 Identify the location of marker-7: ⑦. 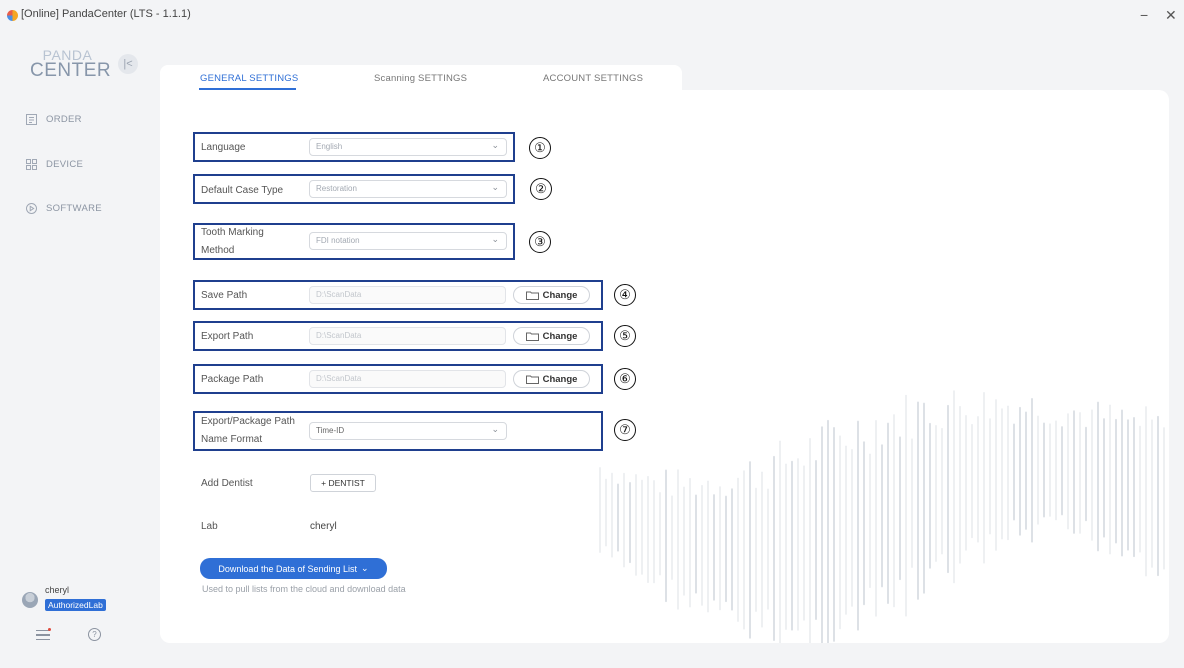
(625, 430).